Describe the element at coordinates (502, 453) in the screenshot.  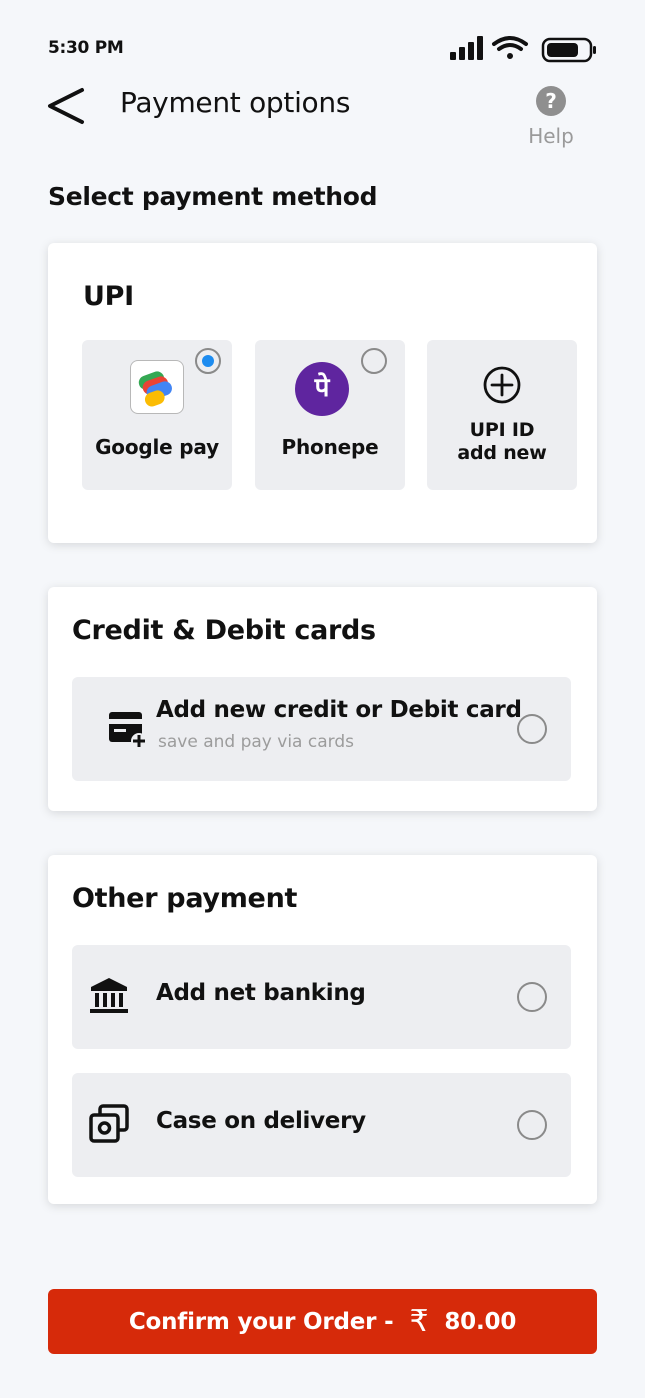
I see `upi-id-line2: add new` at that location.